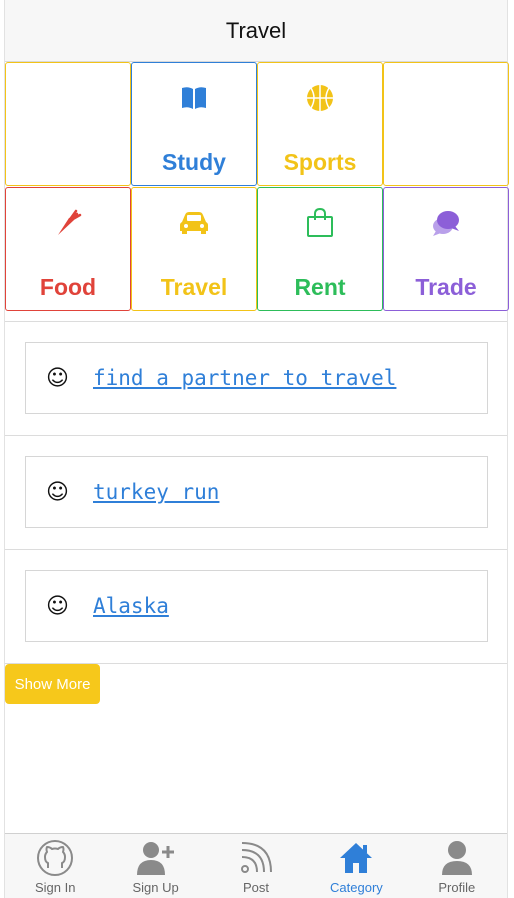 The image size is (514, 898). What do you see at coordinates (256, 858) in the screenshot?
I see `rss-icon` at bounding box center [256, 858].